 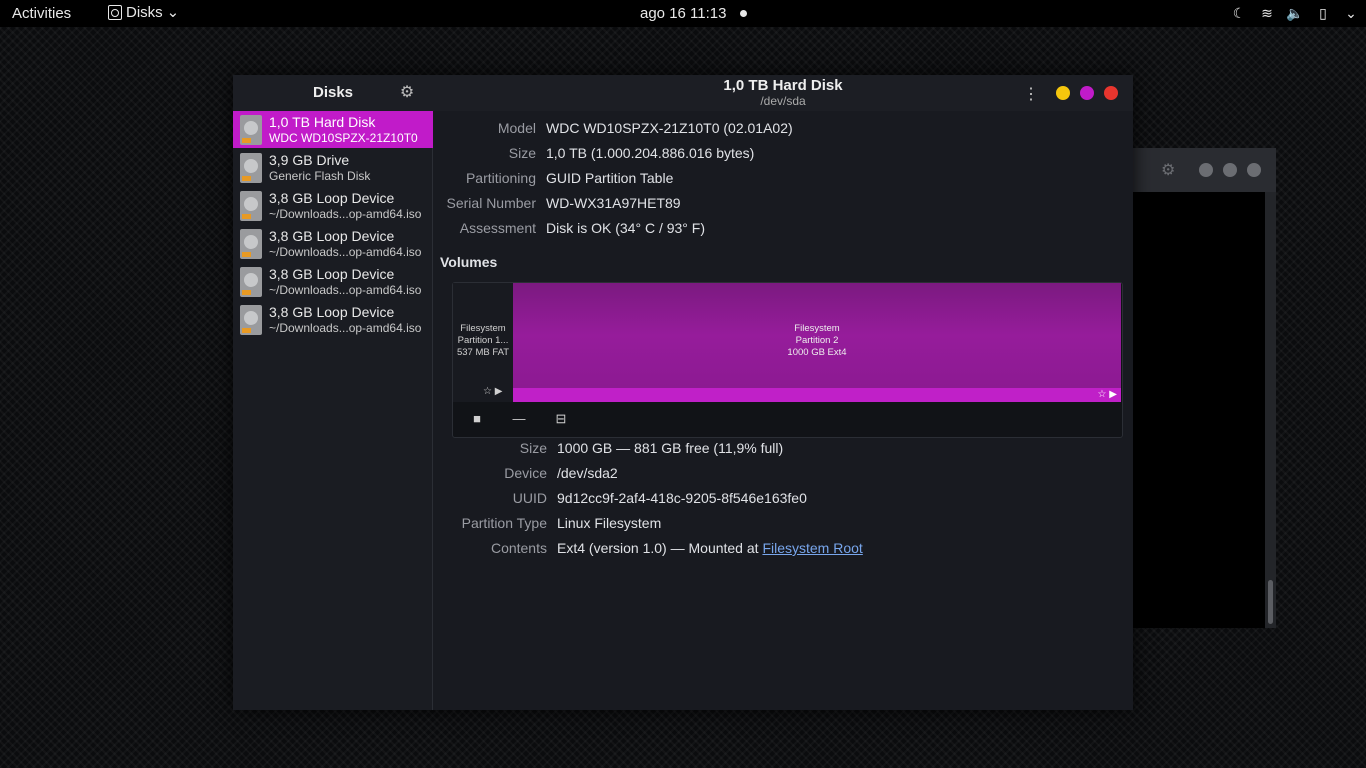 I want to click on assessment-value: Disk is OK (34° C / 93° F), so click(x=626, y=228).